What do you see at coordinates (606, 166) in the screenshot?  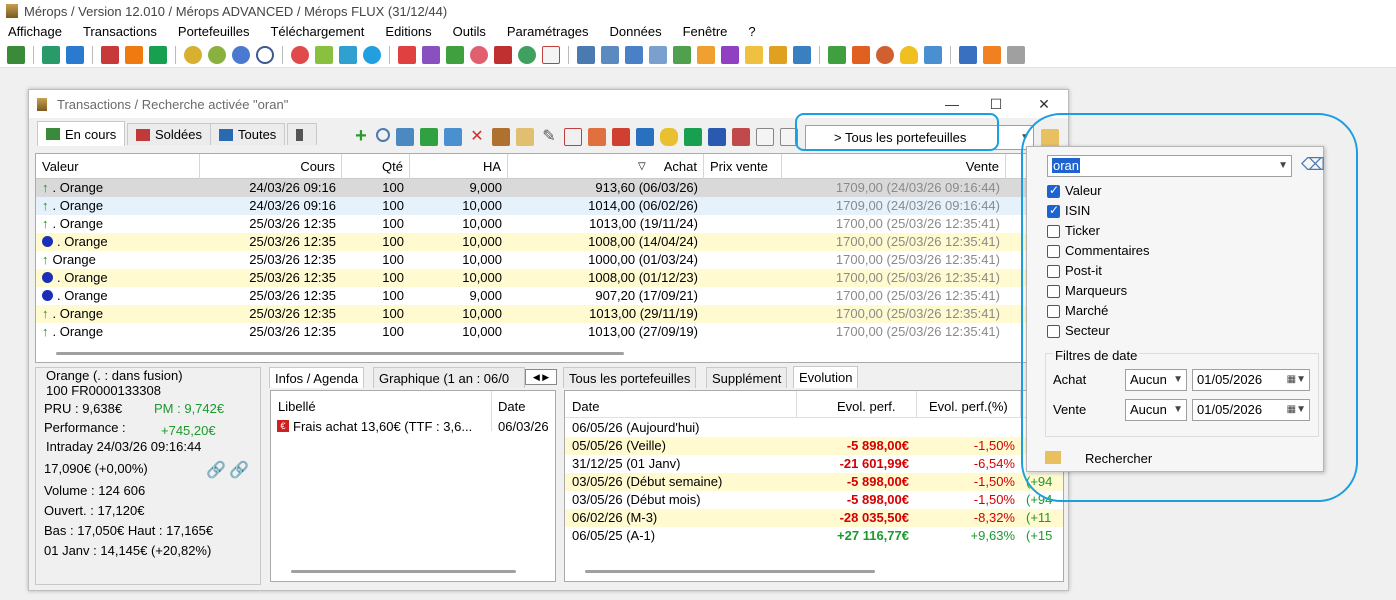 I see `col-achat: ▽ Achat` at bounding box center [606, 166].